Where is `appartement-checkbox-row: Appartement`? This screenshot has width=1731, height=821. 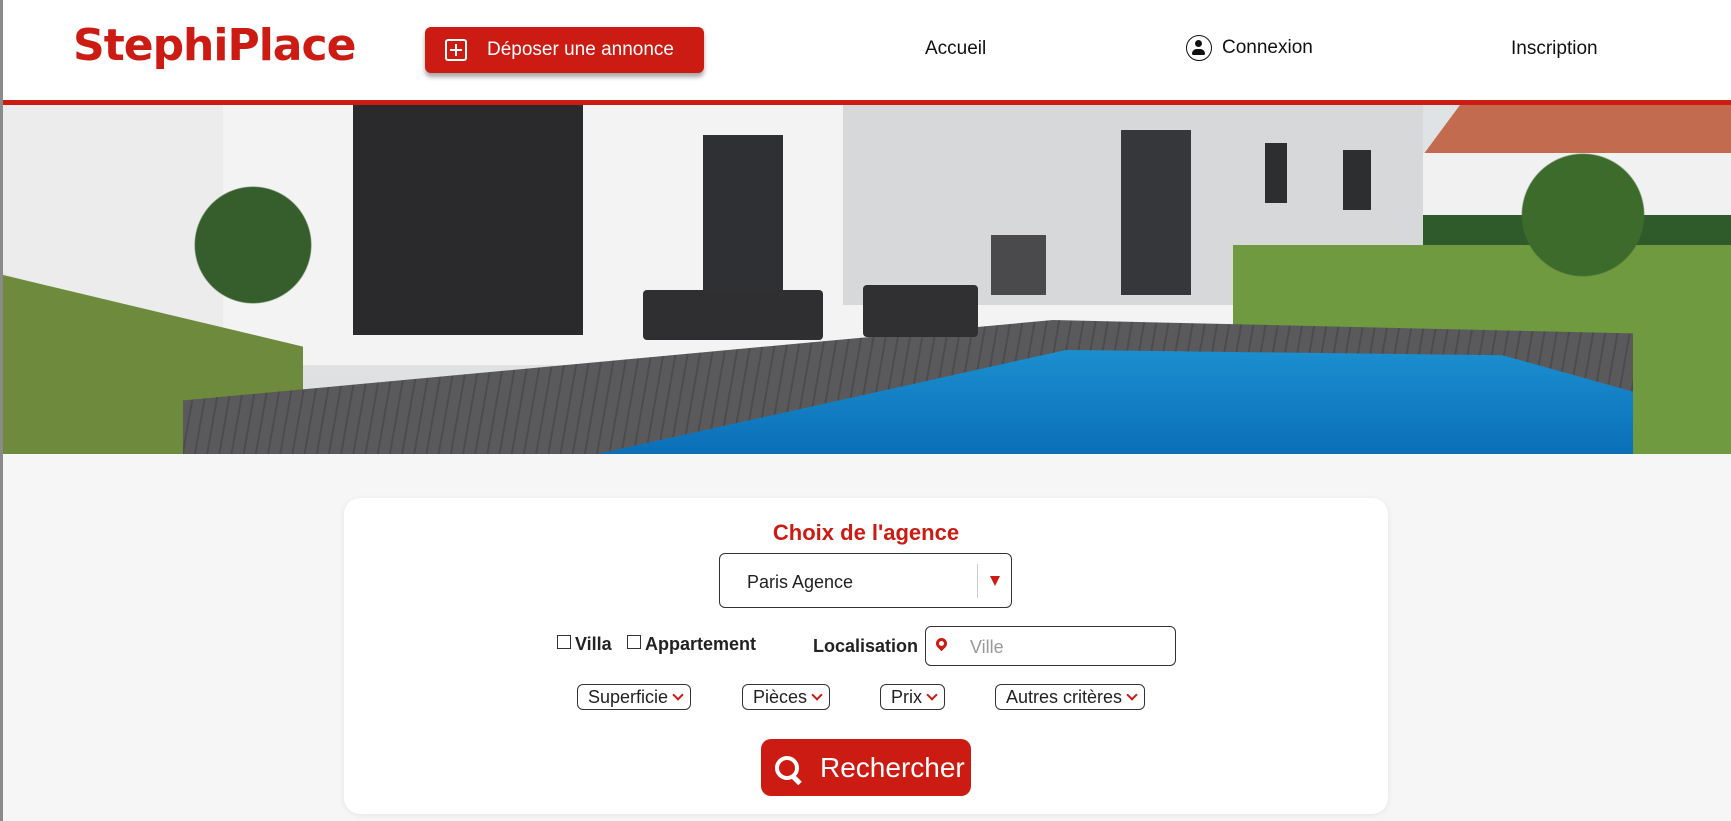 appartement-checkbox-row: Appartement is located at coordinates (691, 644).